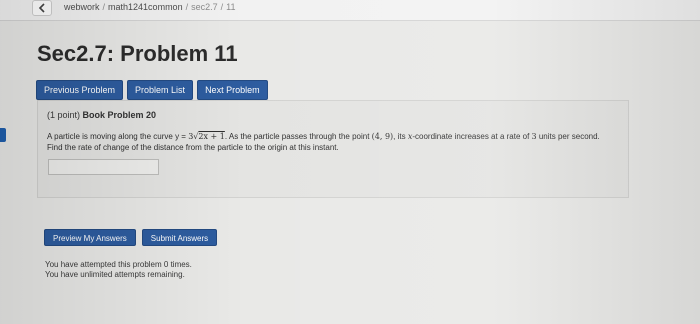 The height and width of the screenshot is (324, 700). I want to click on answer-input, so click(103, 167).